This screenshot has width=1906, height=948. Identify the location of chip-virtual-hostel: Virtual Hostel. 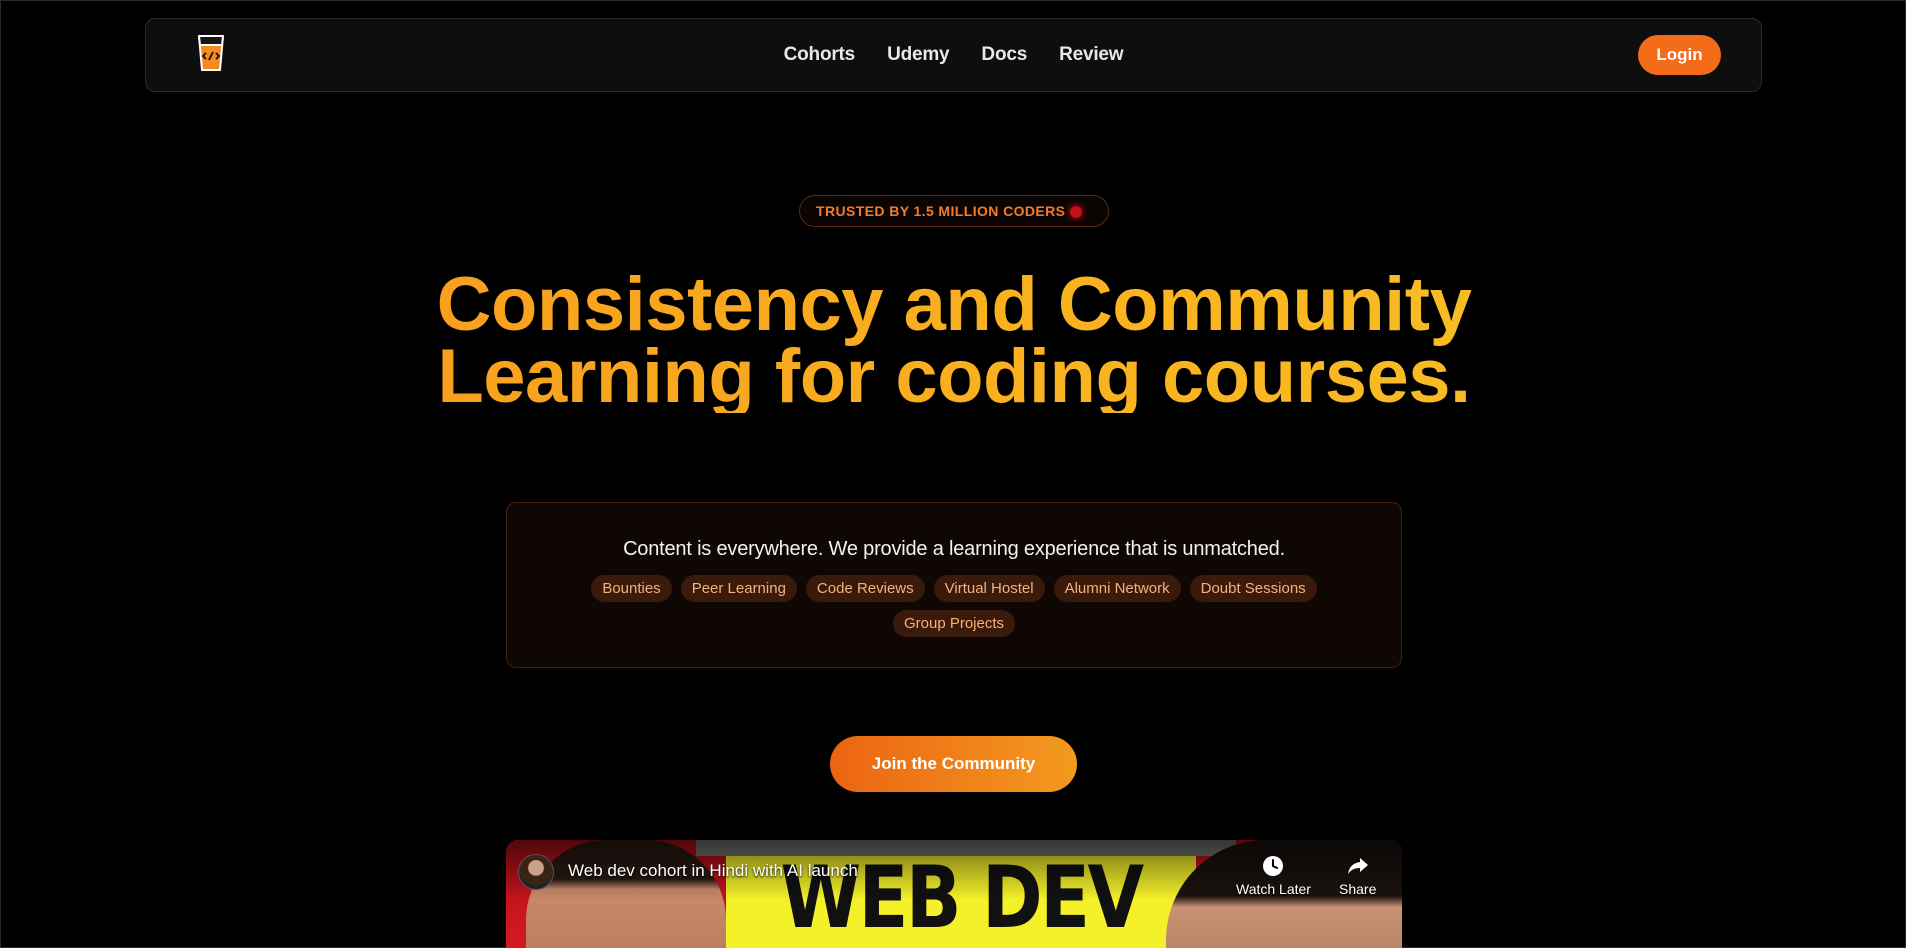
(989, 588).